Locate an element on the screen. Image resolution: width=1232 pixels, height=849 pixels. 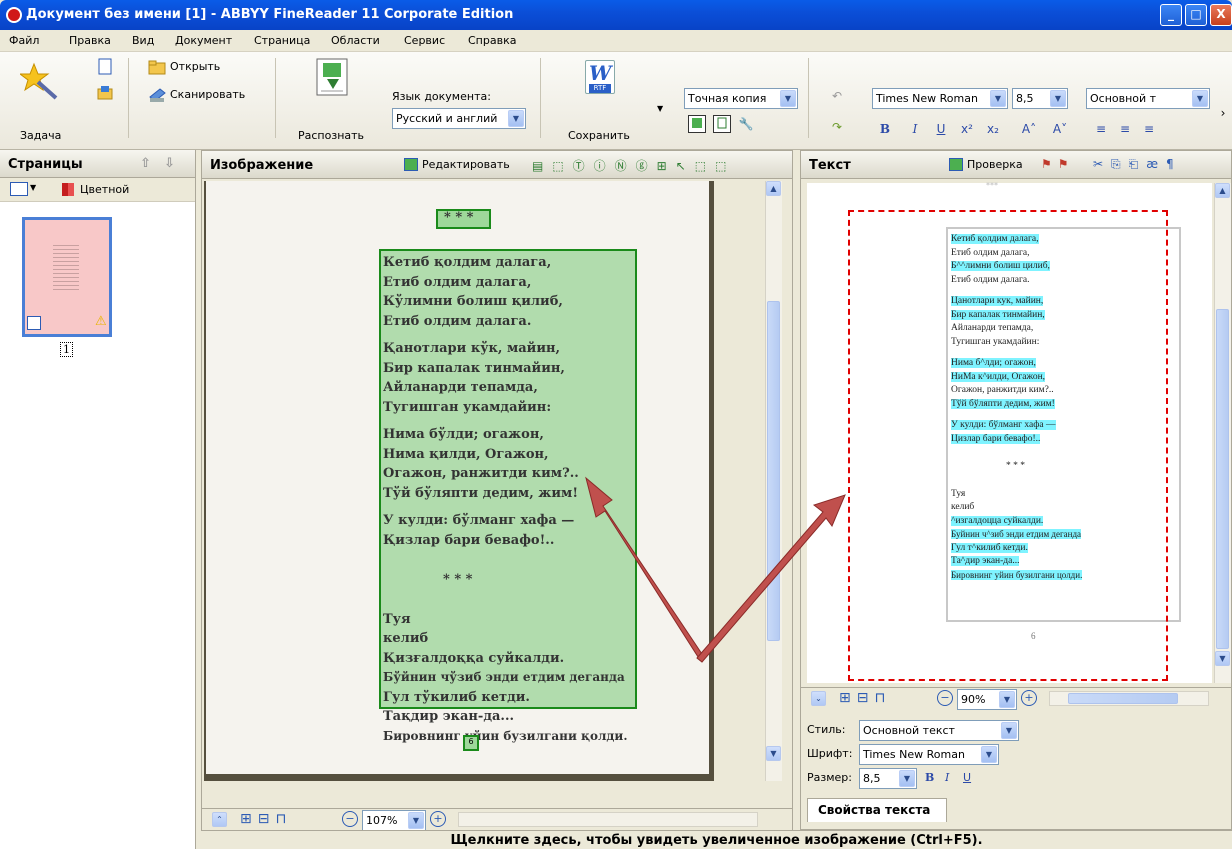
arrow-to-image-icon is located at coordinates (645, 568).